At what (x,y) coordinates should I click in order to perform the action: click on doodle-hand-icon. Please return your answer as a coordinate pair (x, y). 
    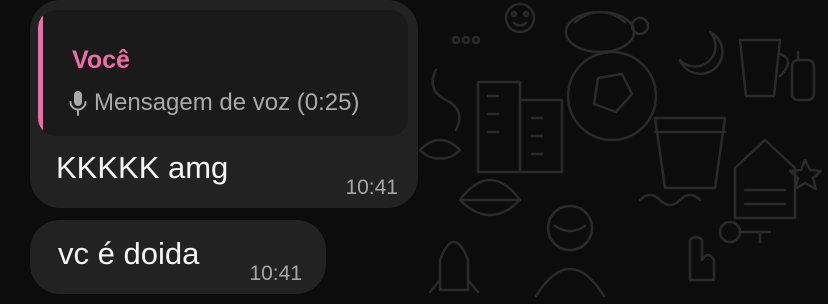
    Looking at the image, I should click on (702, 258).